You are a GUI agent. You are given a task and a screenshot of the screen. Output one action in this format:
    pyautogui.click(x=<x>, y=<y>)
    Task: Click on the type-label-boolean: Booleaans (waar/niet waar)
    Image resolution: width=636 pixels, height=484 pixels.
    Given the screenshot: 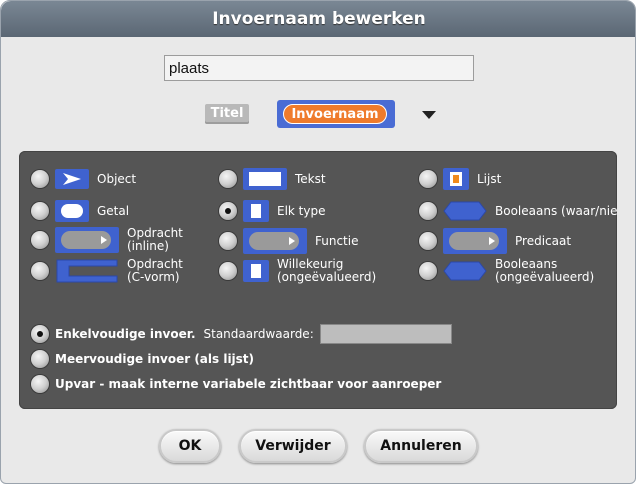 What is the action you would take?
    pyautogui.click(x=556, y=210)
    